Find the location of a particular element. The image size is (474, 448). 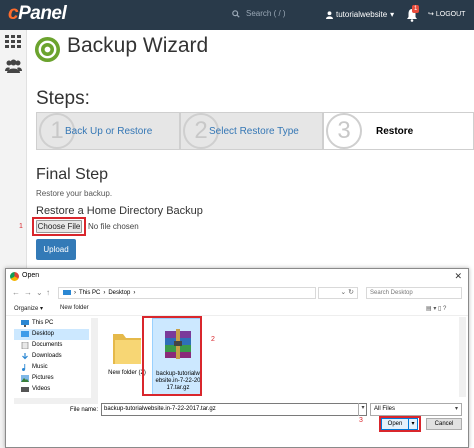

address-bar: › This PC › Desktop › is located at coordinates (187, 293).